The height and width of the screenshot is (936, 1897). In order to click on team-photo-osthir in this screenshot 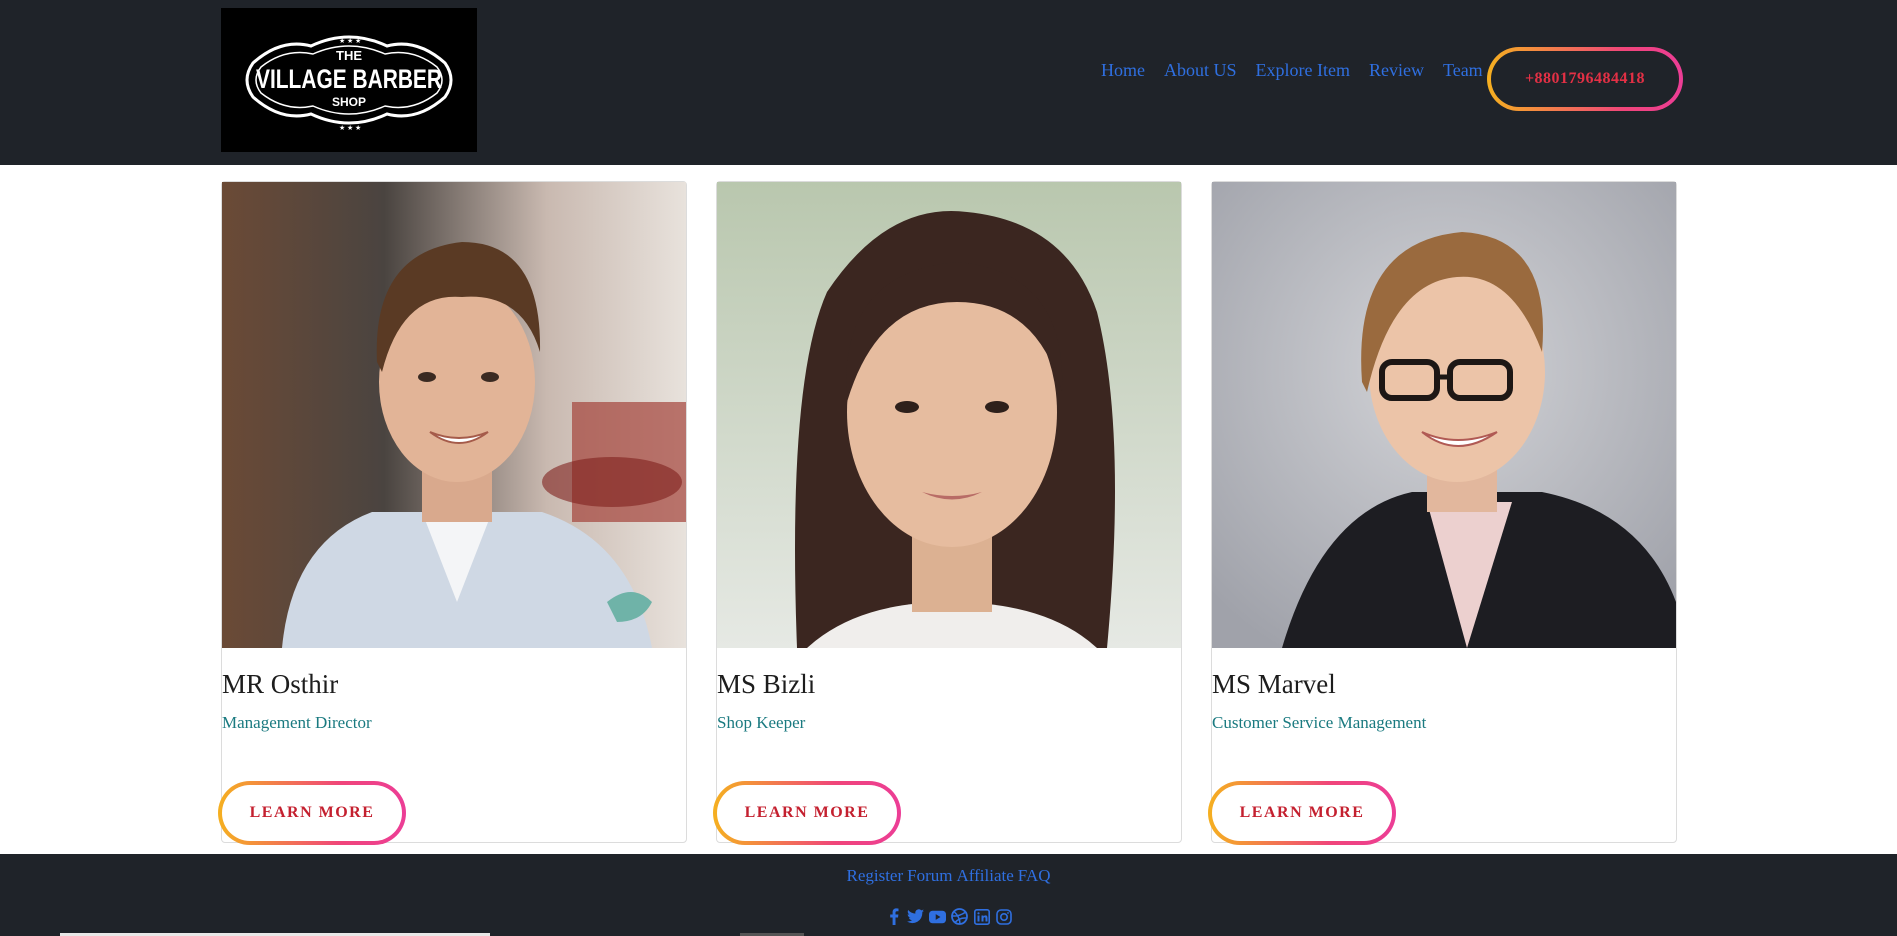, I will do `click(454, 415)`.